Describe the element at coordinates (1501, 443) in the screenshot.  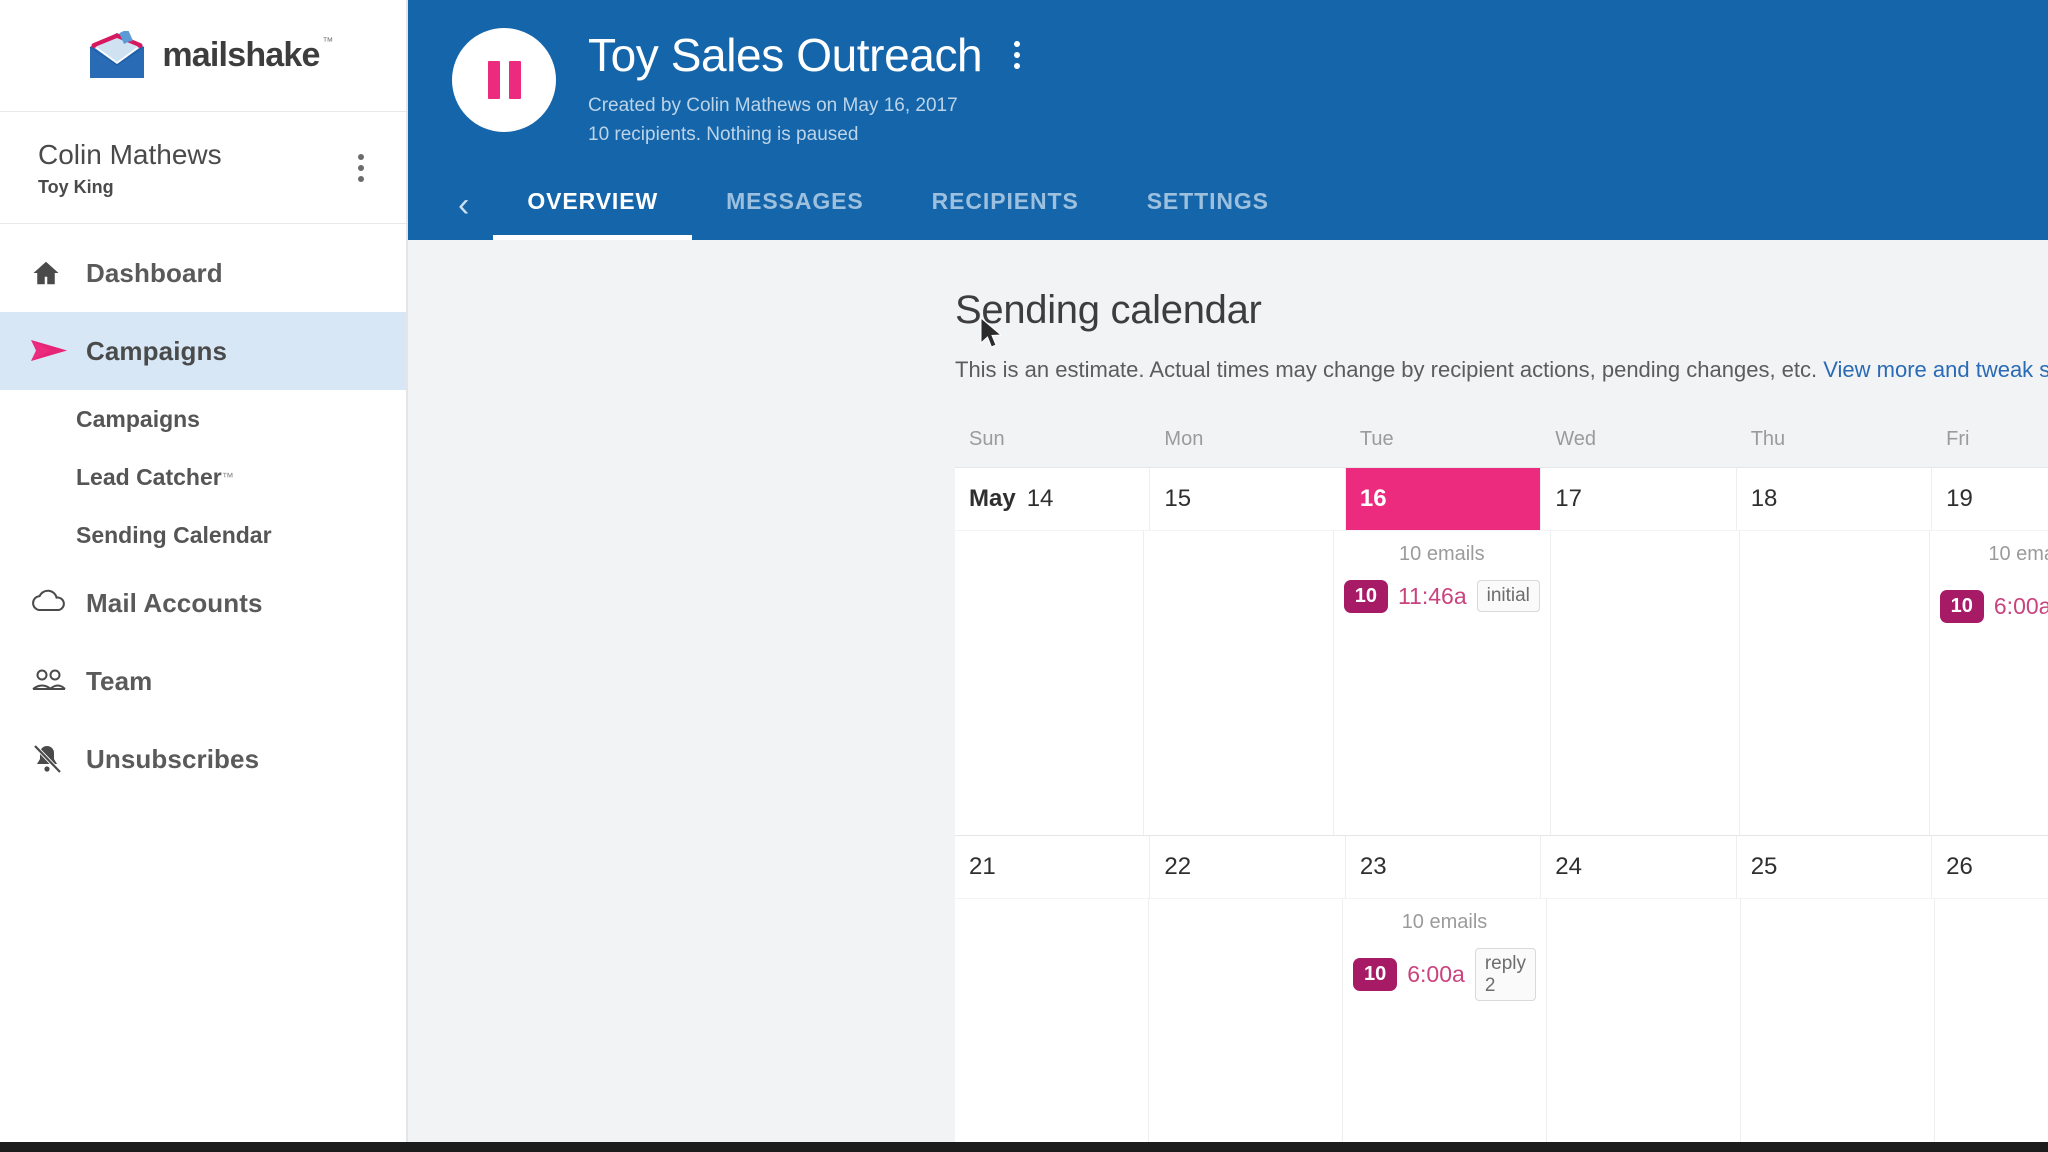
I see `calendar-day-headers: Sun Mon Tue Wed Thu Fri Sat` at that location.